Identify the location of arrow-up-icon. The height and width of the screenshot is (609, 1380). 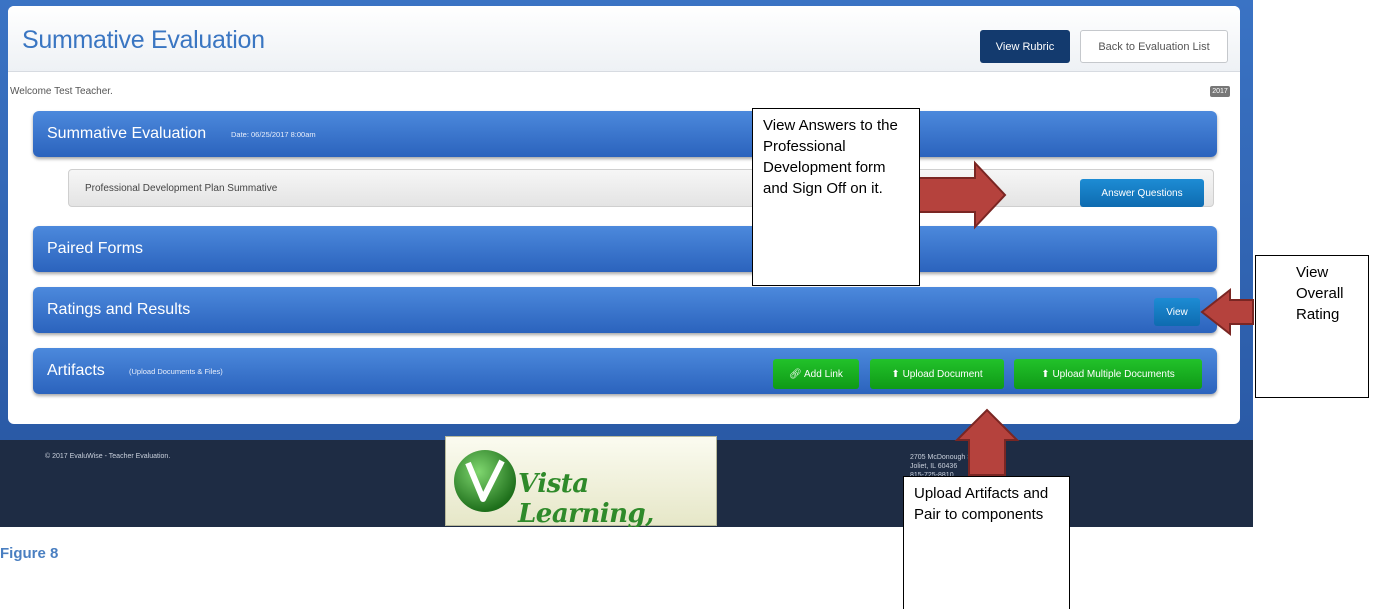
(987, 442).